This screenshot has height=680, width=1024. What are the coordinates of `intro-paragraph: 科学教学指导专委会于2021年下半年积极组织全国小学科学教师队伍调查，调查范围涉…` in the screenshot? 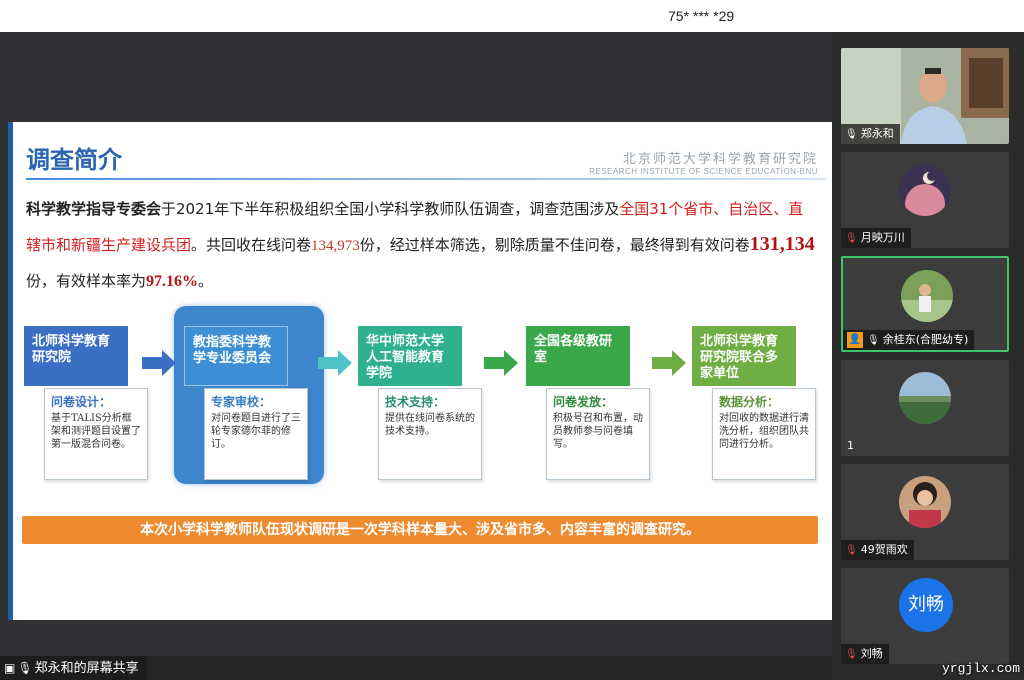 It's located at (421, 245).